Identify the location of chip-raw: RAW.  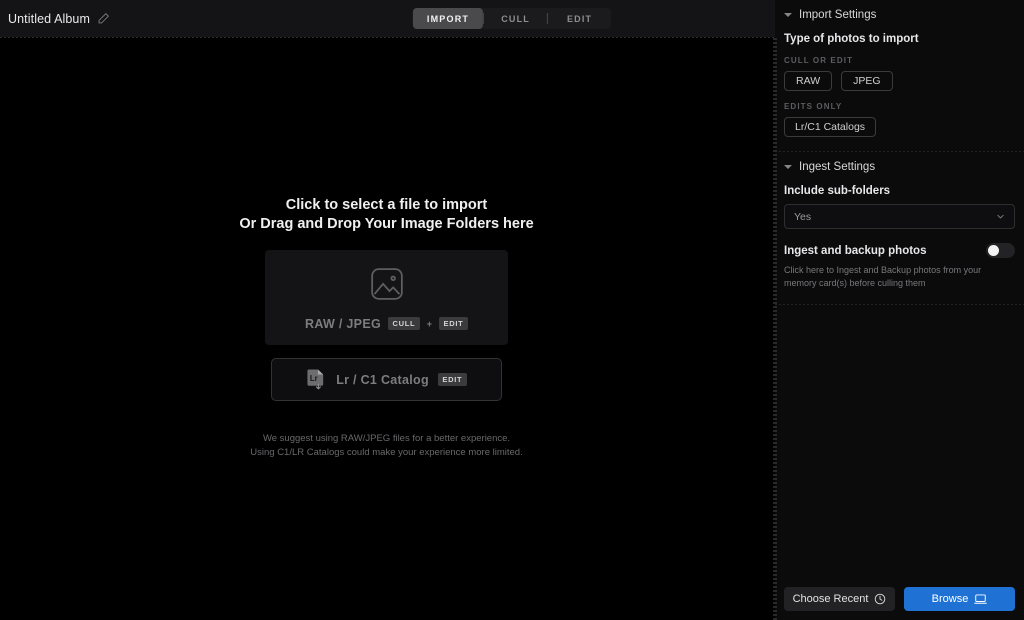
(808, 81).